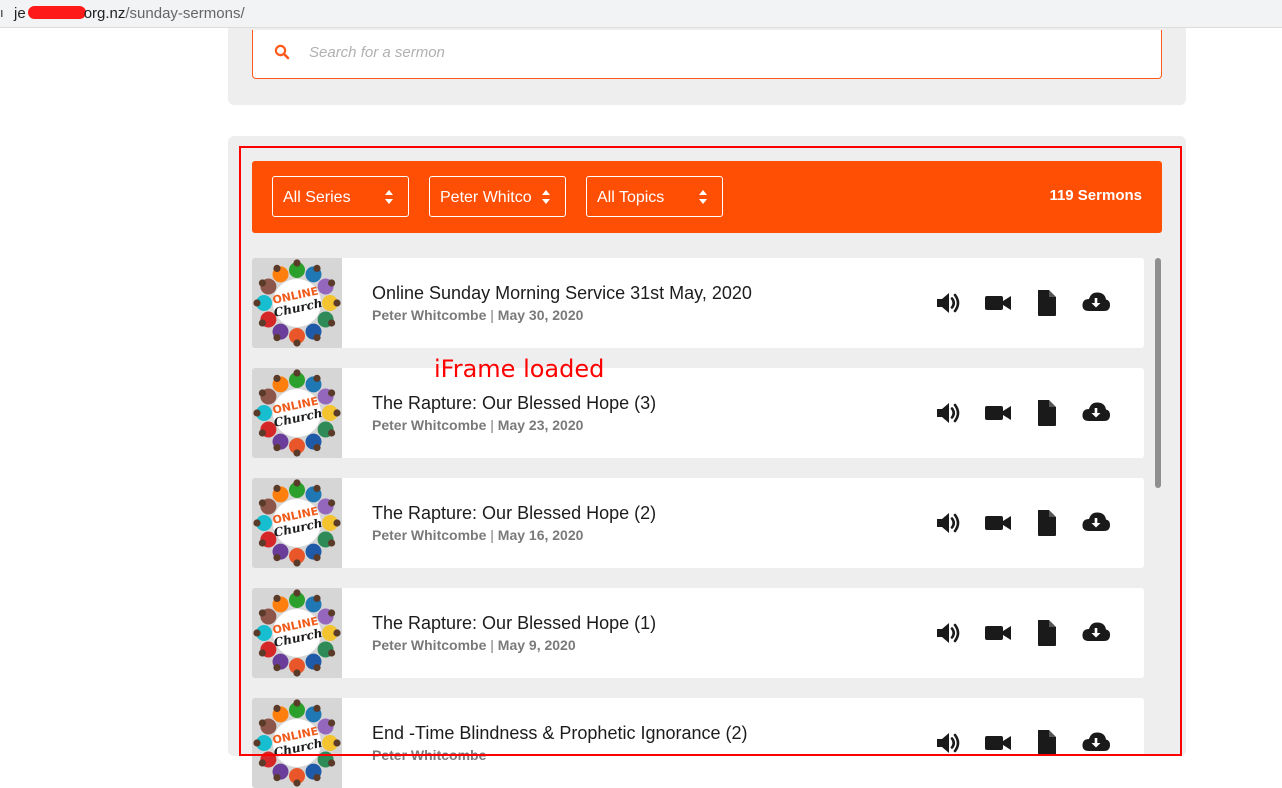 This screenshot has height=788, width=1282. I want to click on speaker-select: Peter Whitcombe, so click(497, 196).